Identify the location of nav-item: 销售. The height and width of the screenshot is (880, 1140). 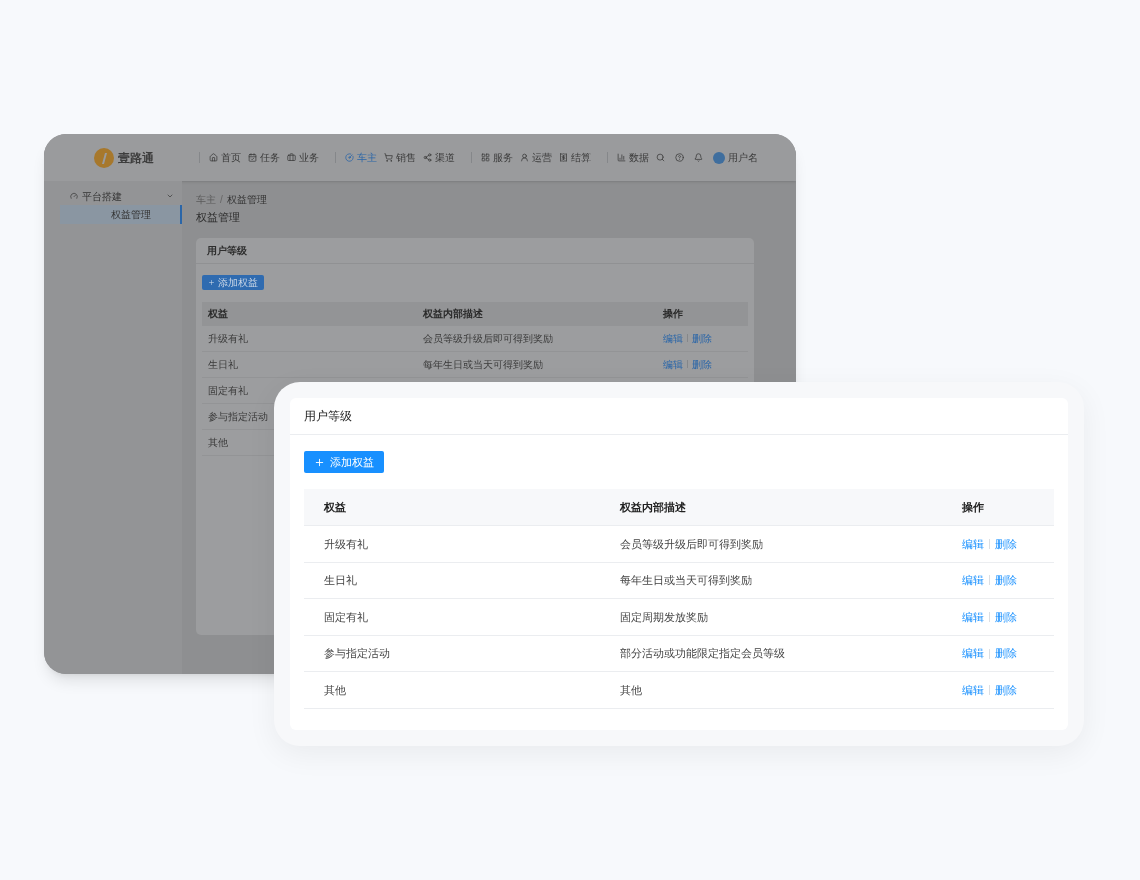
(400, 157).